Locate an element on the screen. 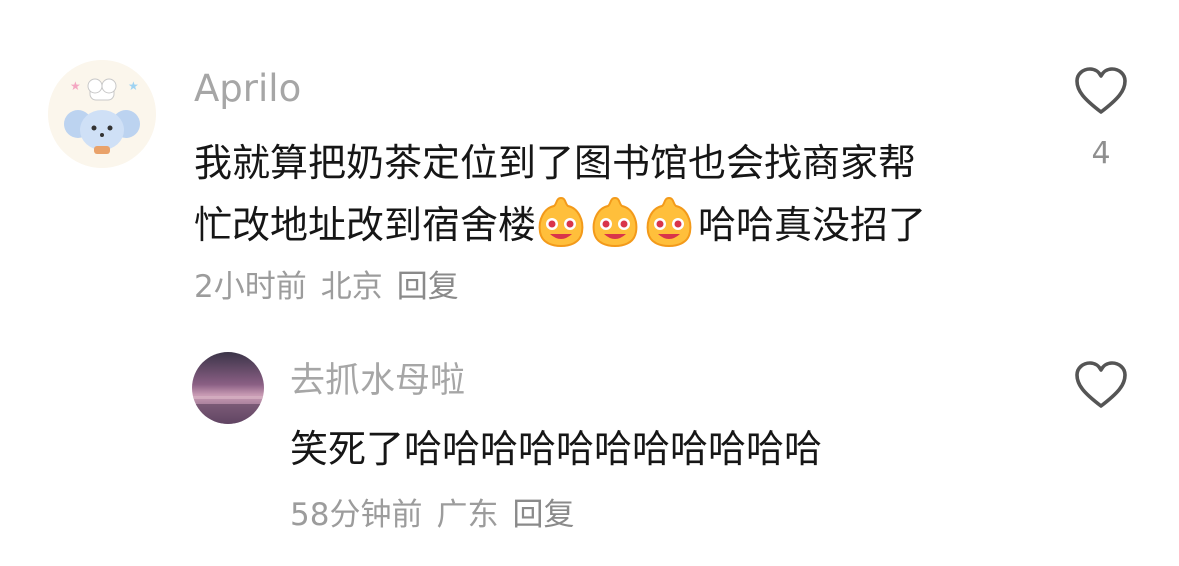 The width and height of the screenshot is (1179, 566). comment-text-line: 忙改地址改到宿舍楼 哈哈真没招了 is located at coordinates (560, 225).